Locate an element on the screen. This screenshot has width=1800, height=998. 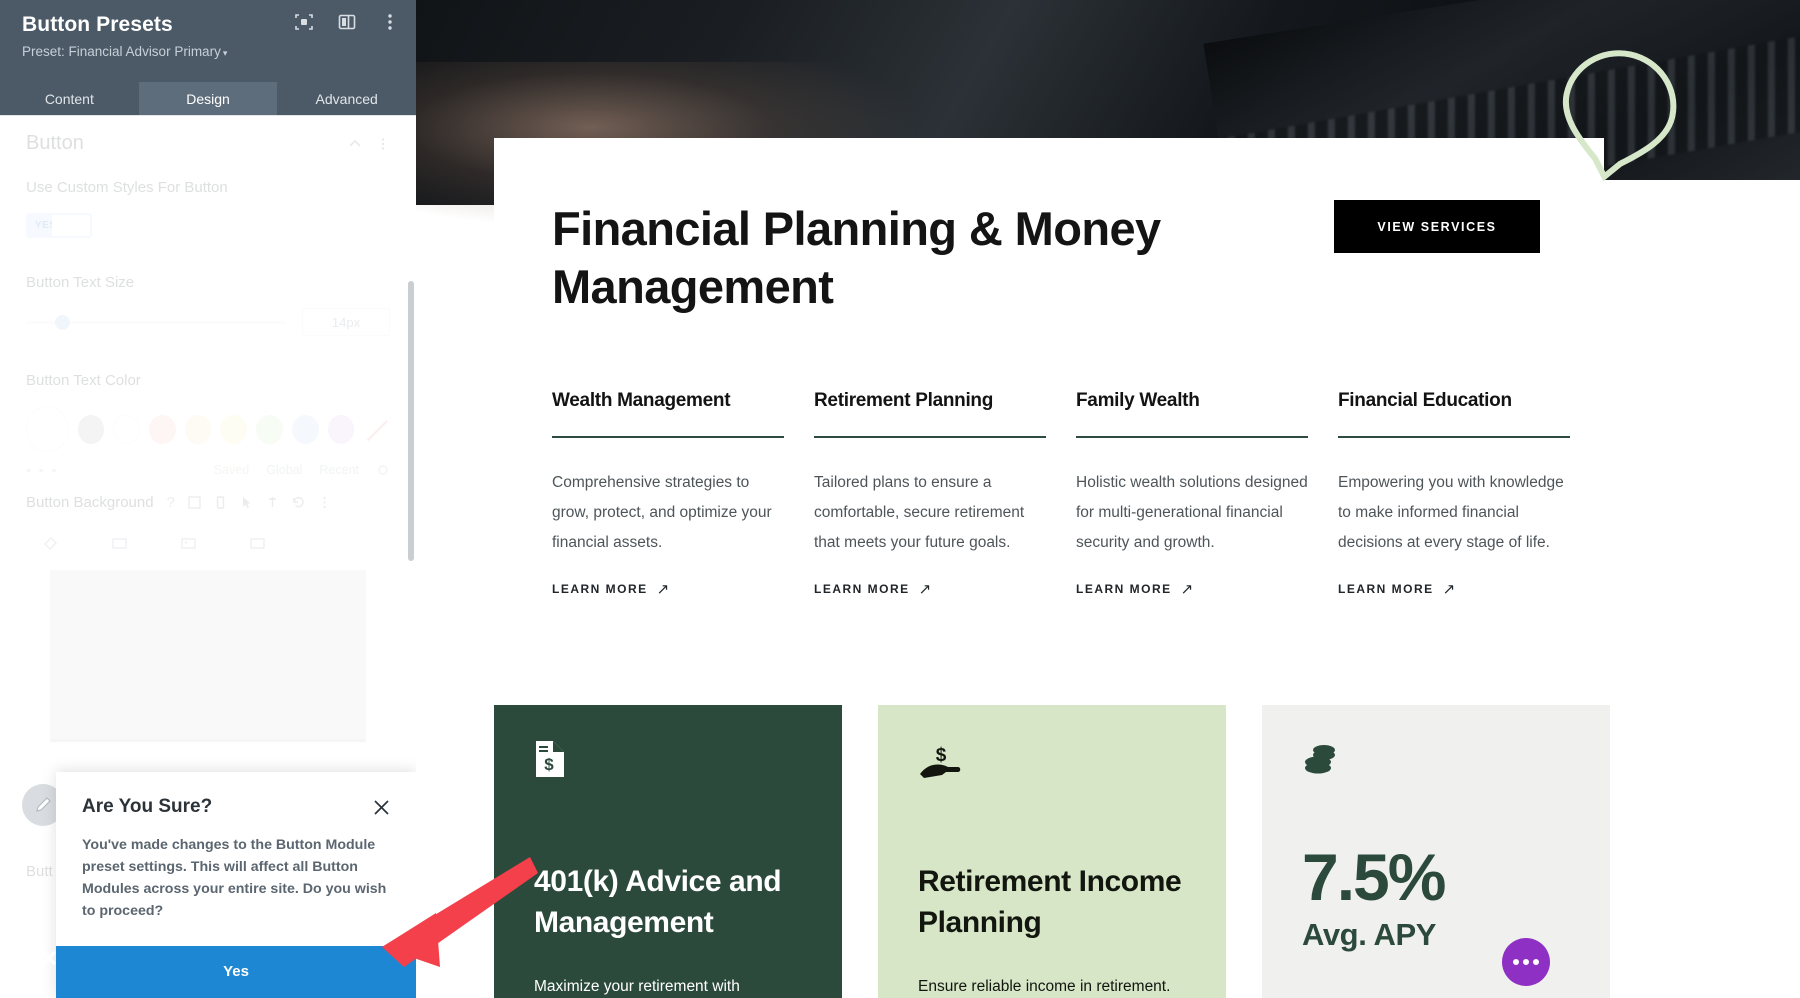
service-title: Financial Education is located at coordinates (1425, 400).